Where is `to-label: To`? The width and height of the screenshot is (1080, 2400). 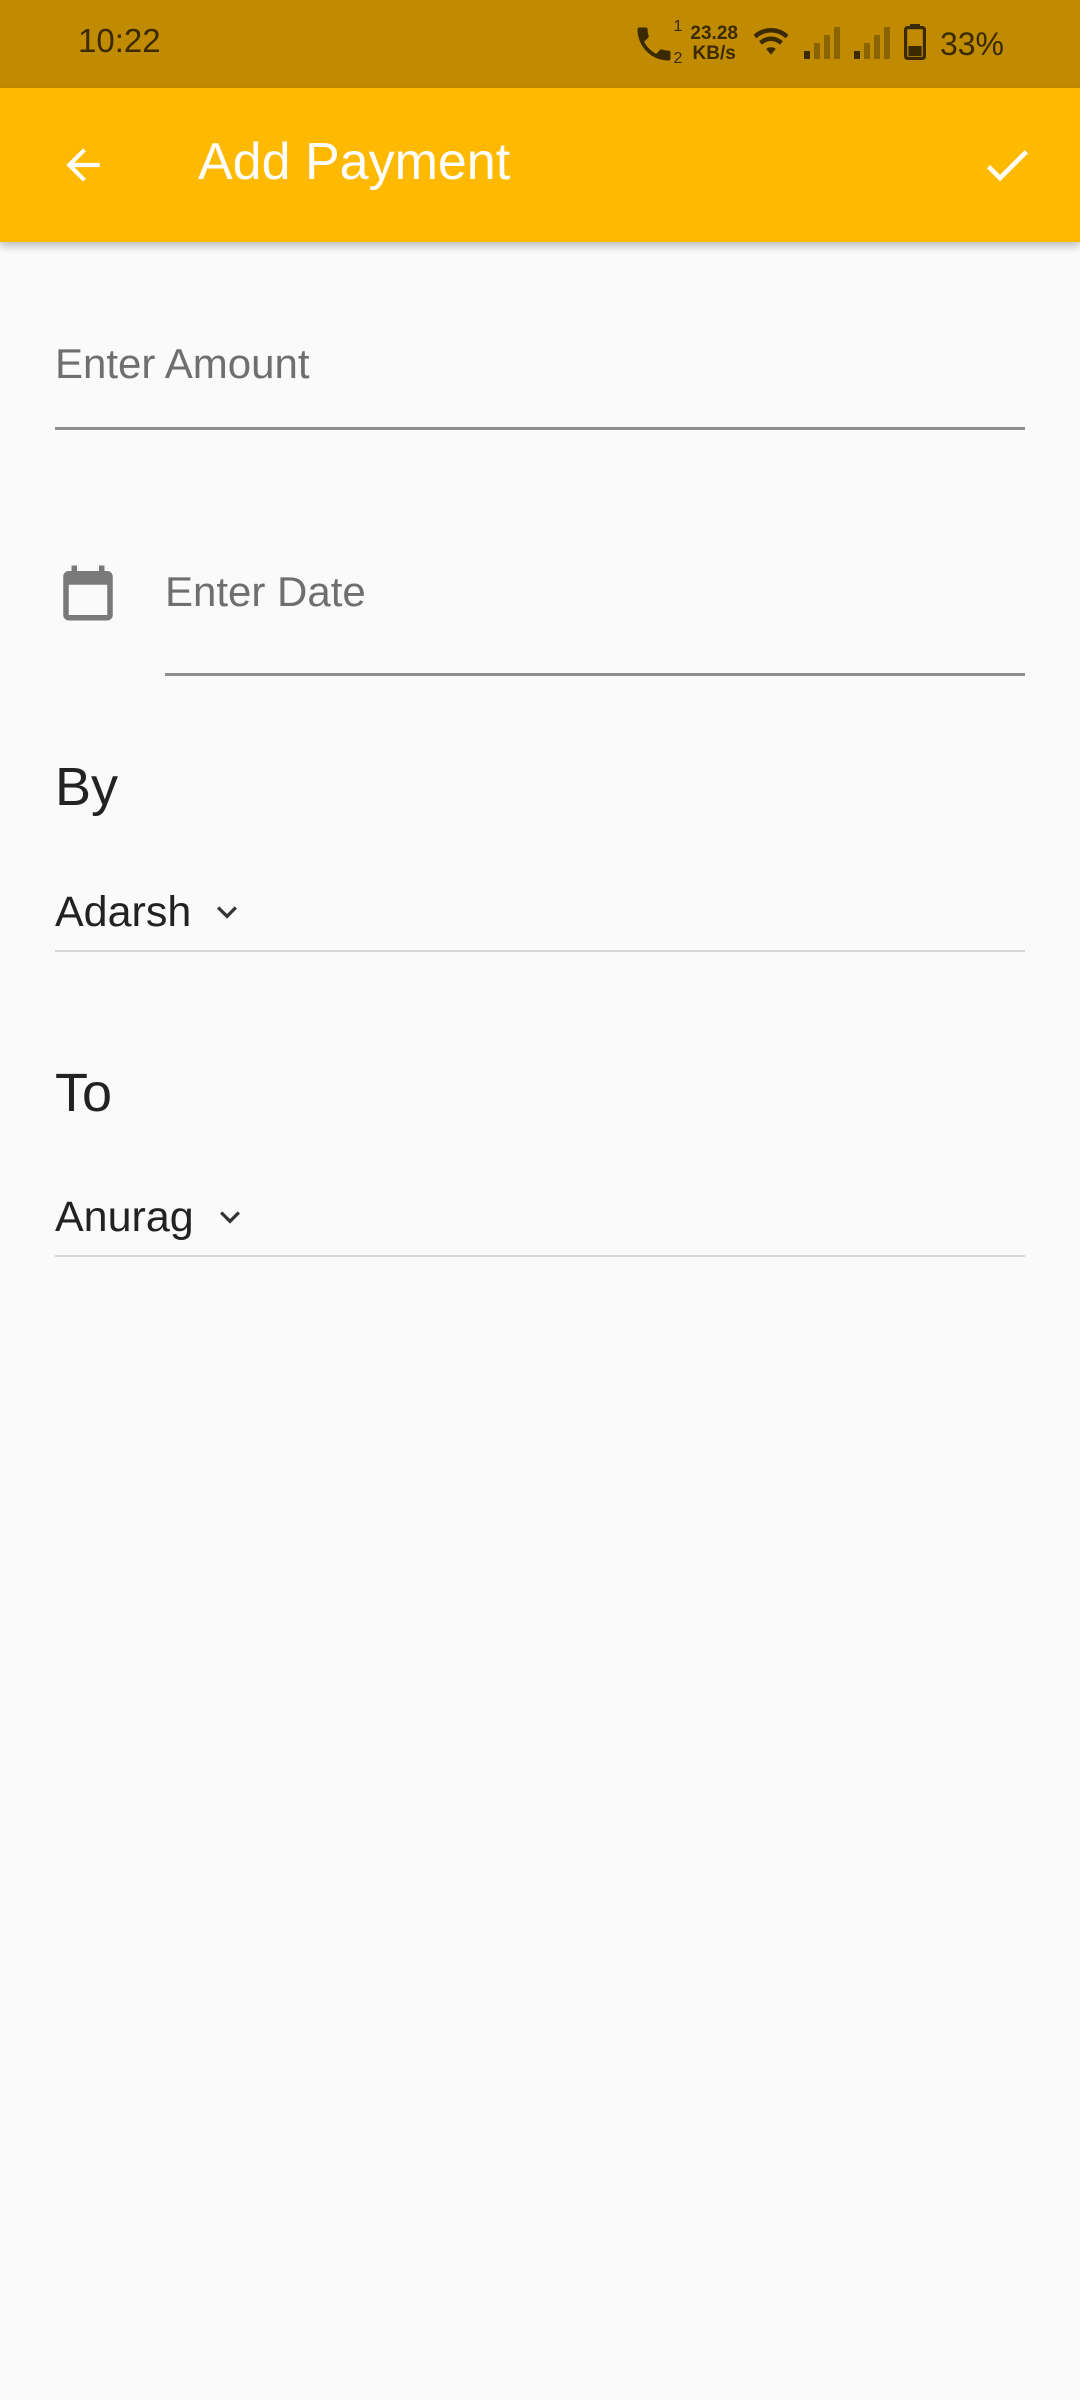 to-label: To is located at coordinates (84, 1093).